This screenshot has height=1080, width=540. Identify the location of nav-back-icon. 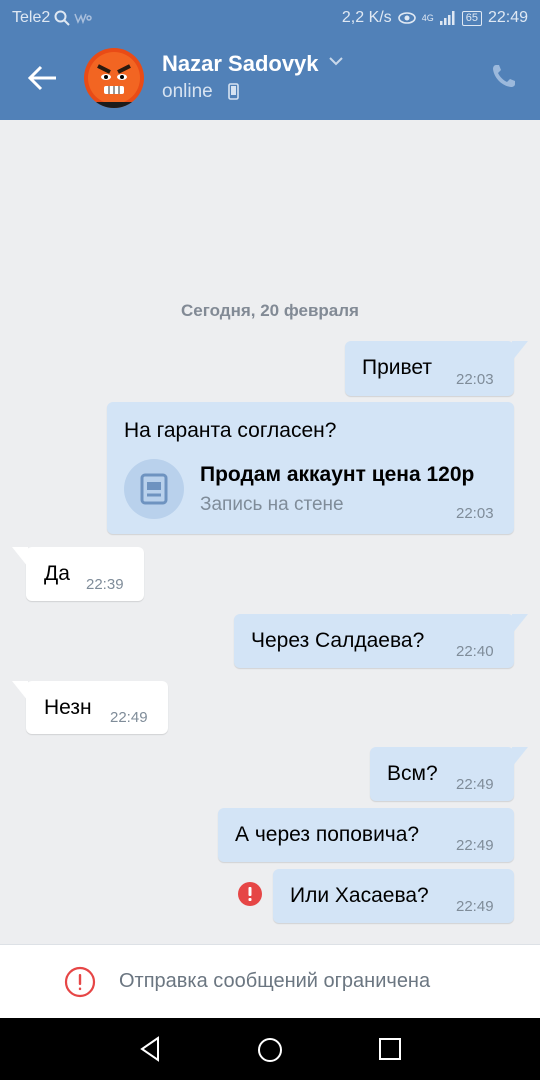
(150, 1049).